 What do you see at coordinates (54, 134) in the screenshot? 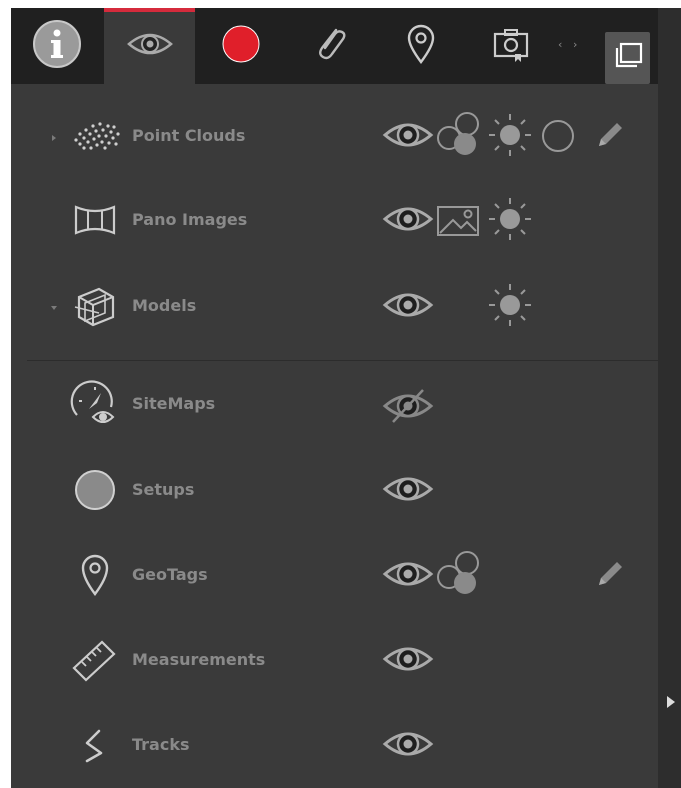
I see `expand-arrow-icon` at bounding box center [54, 134].